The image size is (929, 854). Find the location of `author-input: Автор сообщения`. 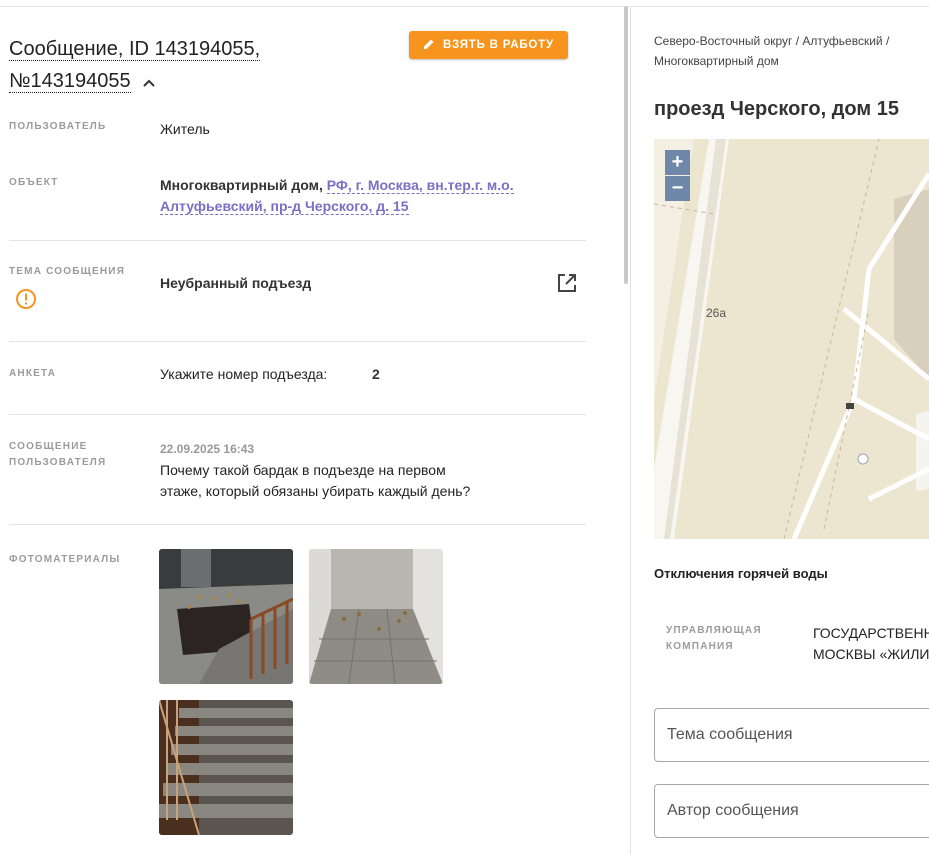

author-input: Автор сообщения is located at coordinates (791, 811).